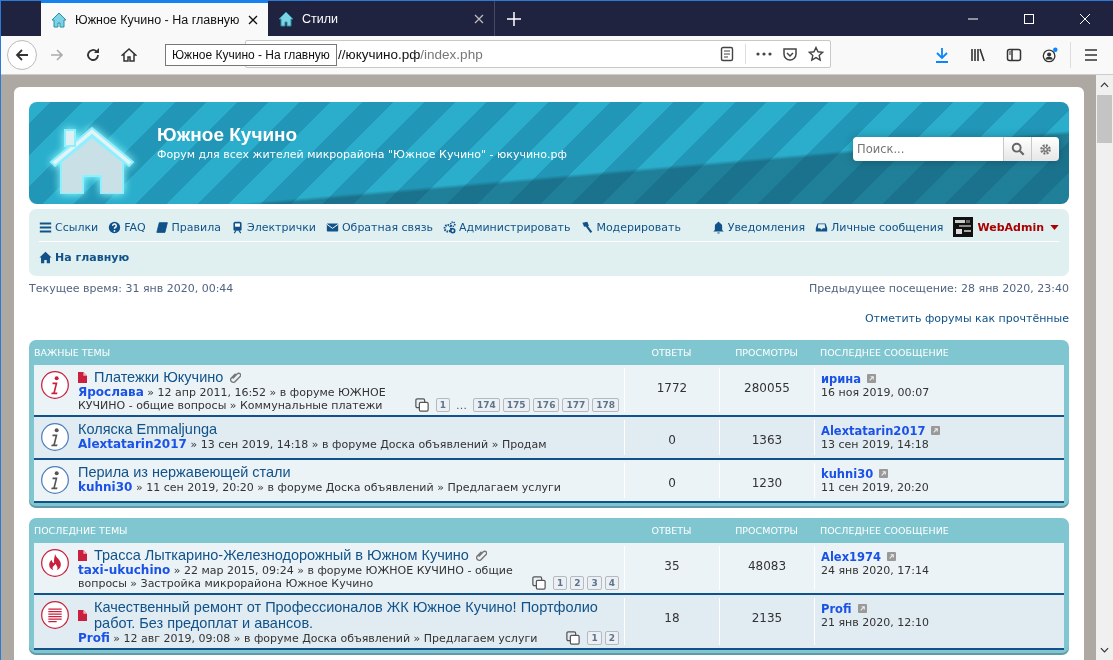 Image resolution: width=1113 pixels, height=660 pixels. I want to click on view-count: 2135, so click(766, 621).